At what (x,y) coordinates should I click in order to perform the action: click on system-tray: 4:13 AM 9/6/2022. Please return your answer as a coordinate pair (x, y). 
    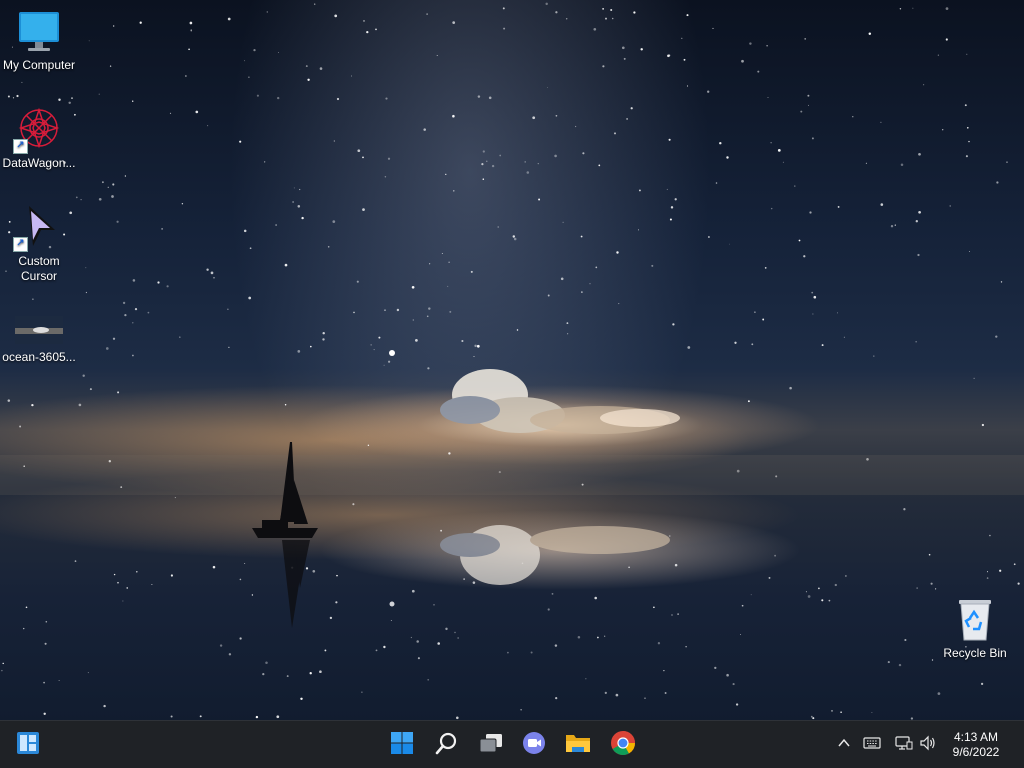
    Looking at the image, I should click on (924, 744).